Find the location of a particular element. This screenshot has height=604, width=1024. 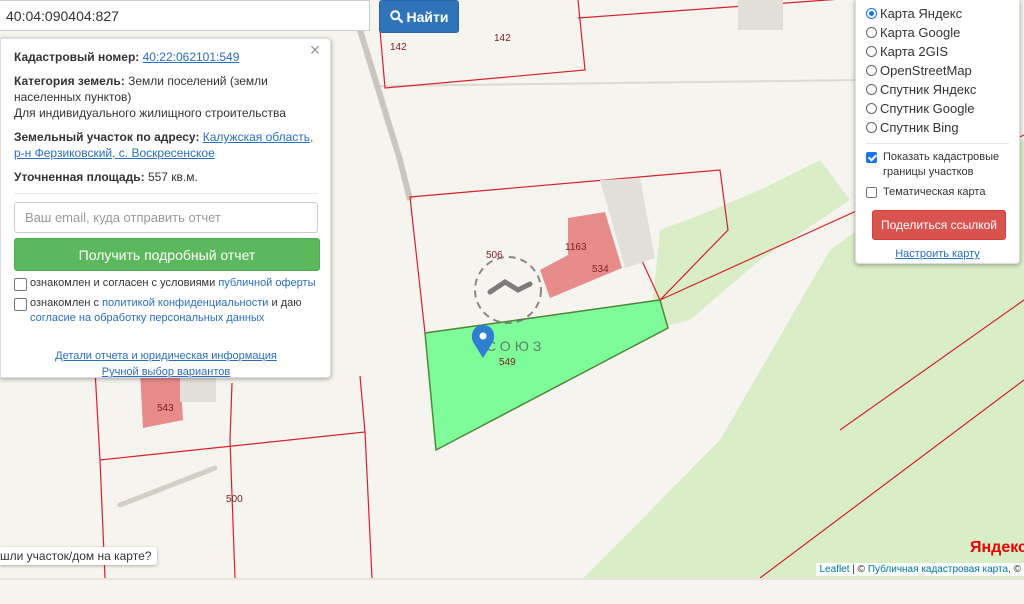

leaflet-link: Leaflet is located at coordinates (834, 569).